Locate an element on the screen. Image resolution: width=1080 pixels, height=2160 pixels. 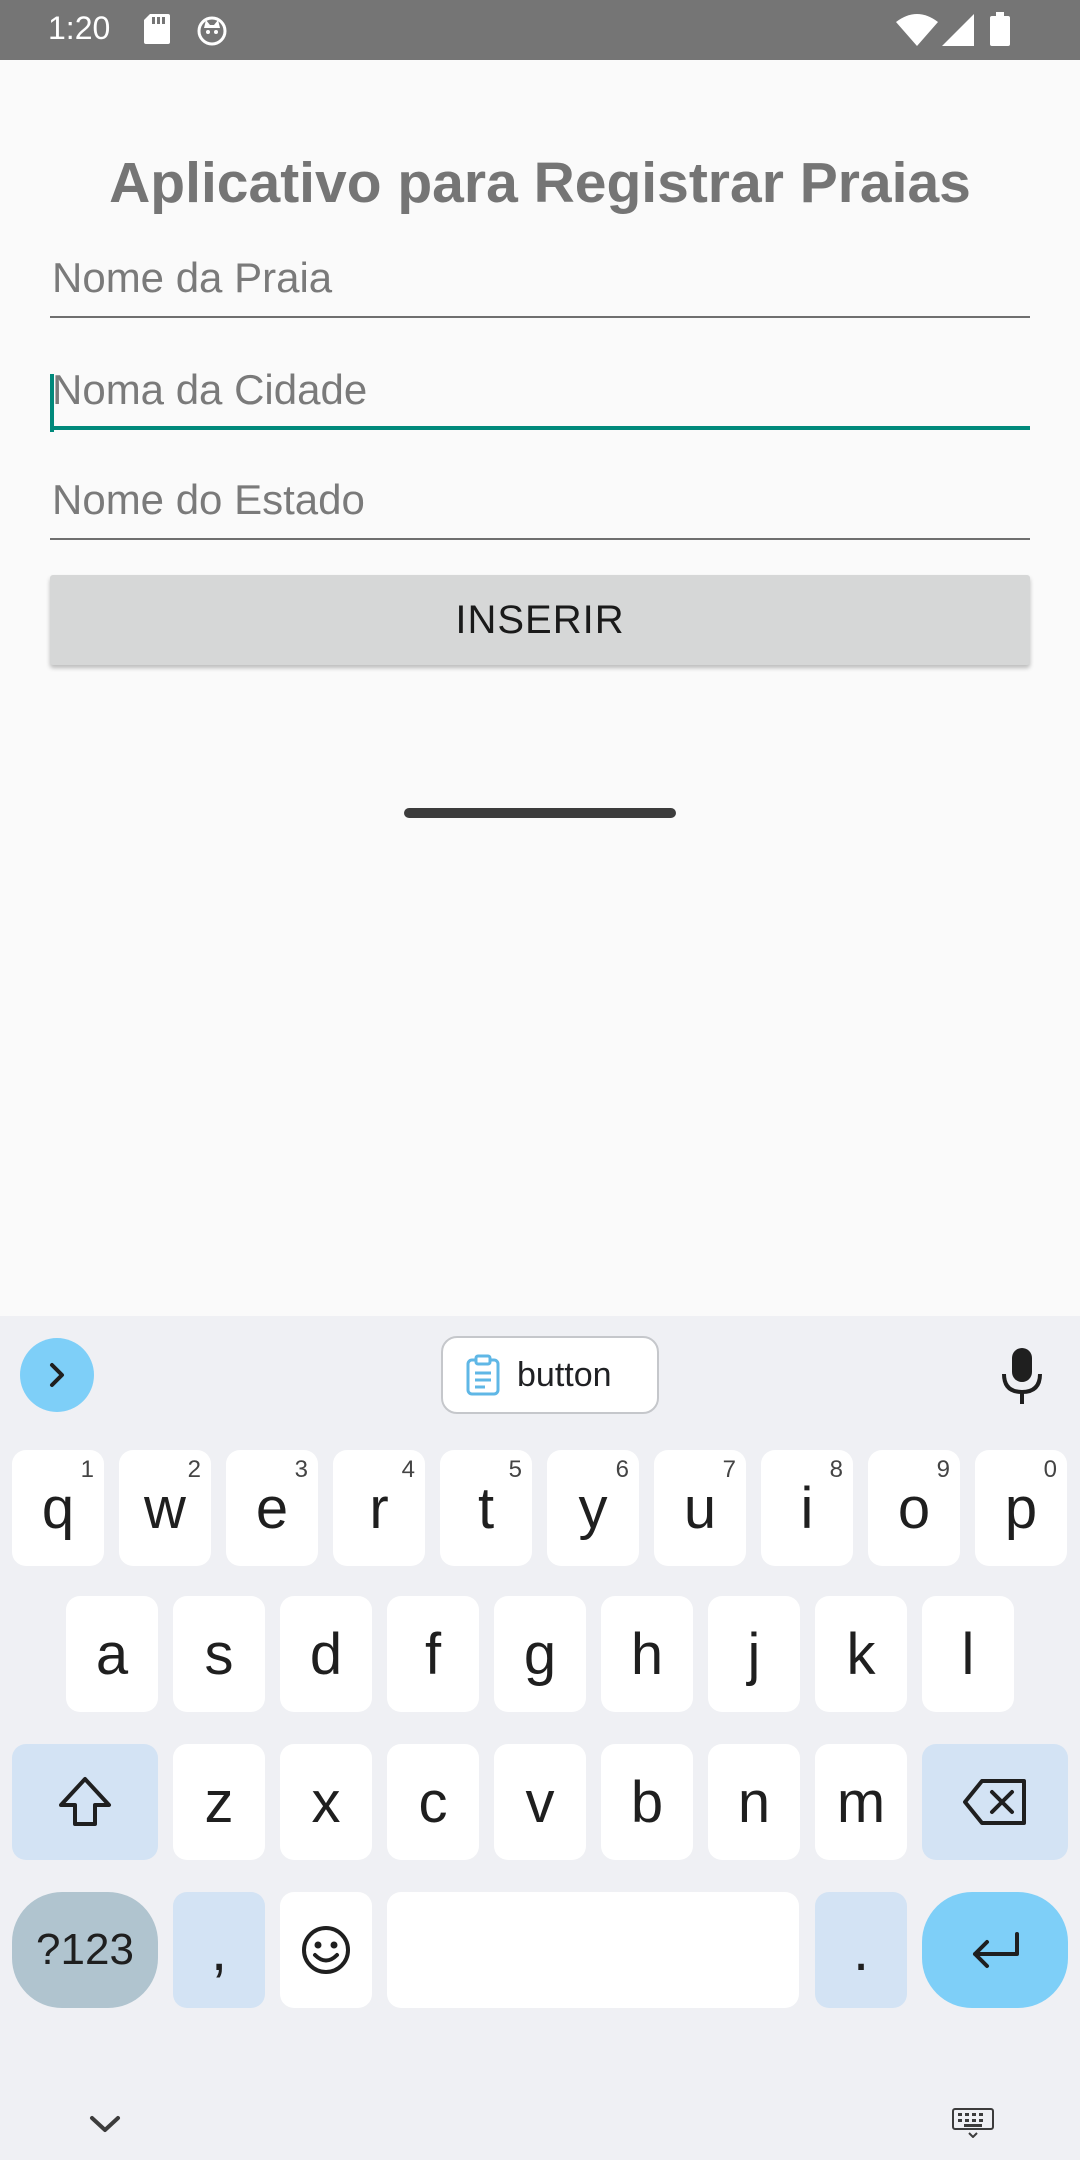
key-j: j is located at coordinates (754, 1654).